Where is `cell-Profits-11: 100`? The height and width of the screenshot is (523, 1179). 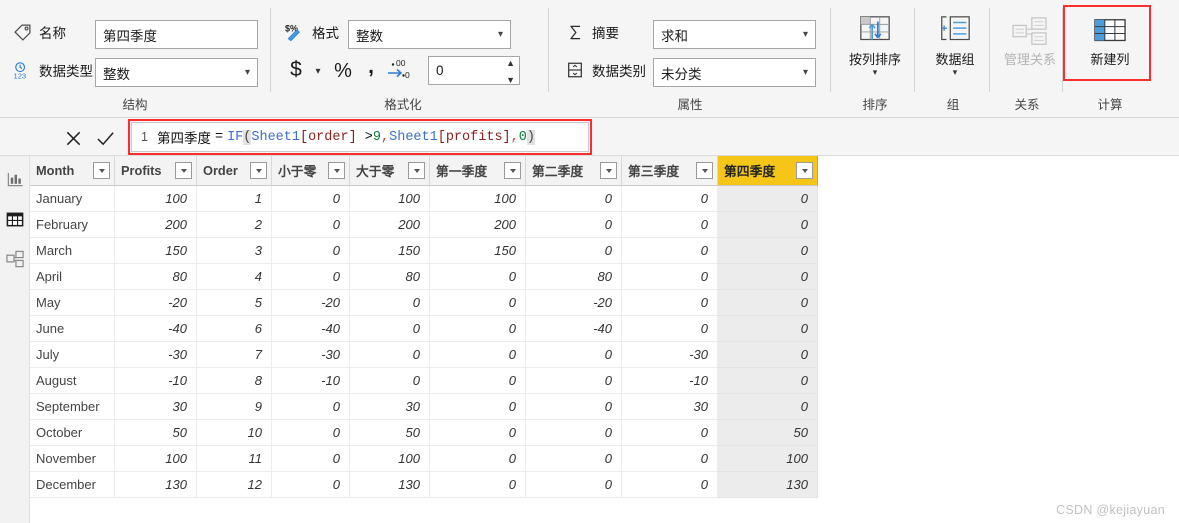
cell-Profits-11: 100 is located at coordinates (156, 459).